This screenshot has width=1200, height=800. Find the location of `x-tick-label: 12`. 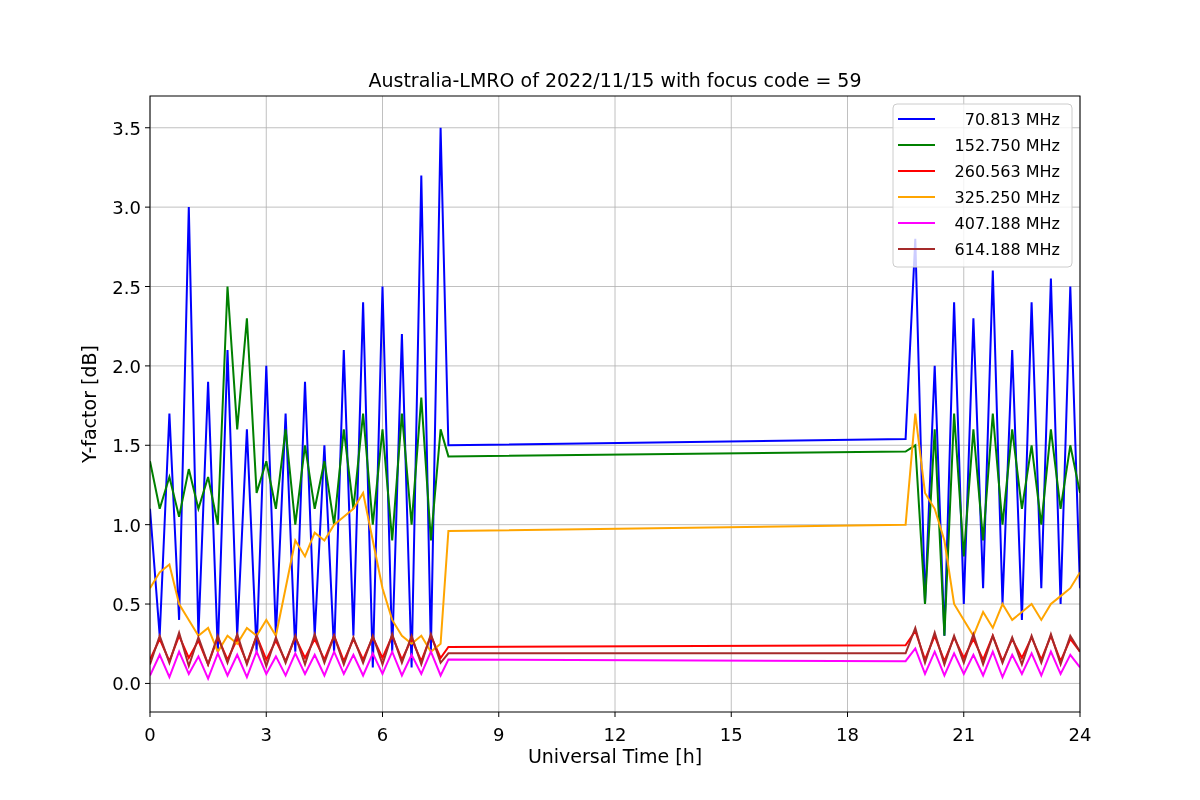

x-tick-label: 12 is located at coordinates (615, 734).